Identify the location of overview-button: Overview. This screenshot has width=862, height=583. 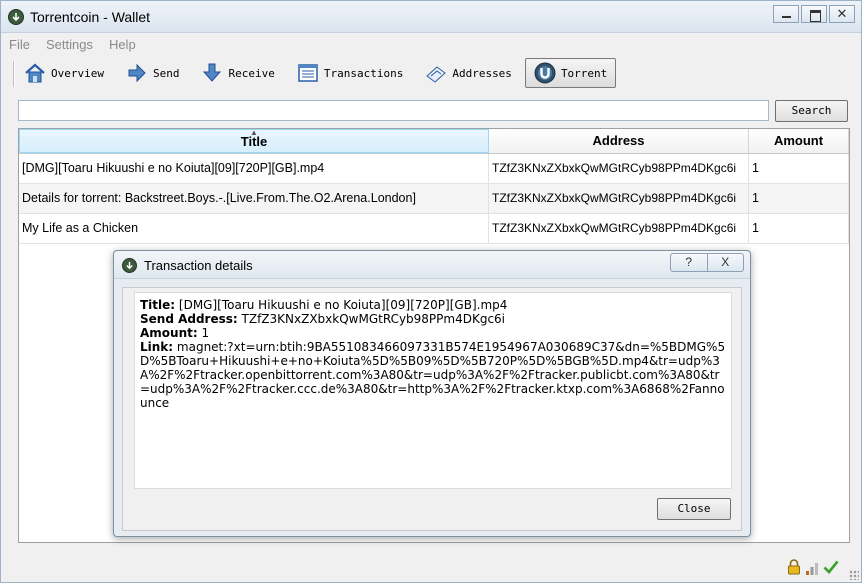
(64, 73).